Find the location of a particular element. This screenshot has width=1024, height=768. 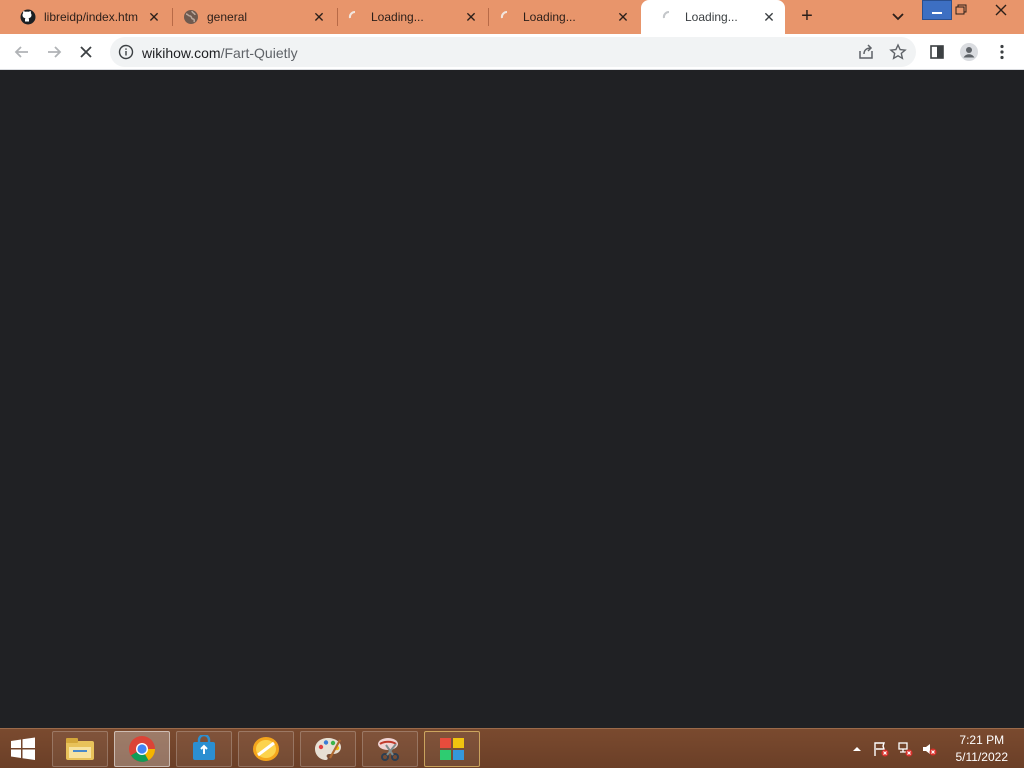

tab-loading-2: Loading... ✕ is located at coordinates (559, 17).